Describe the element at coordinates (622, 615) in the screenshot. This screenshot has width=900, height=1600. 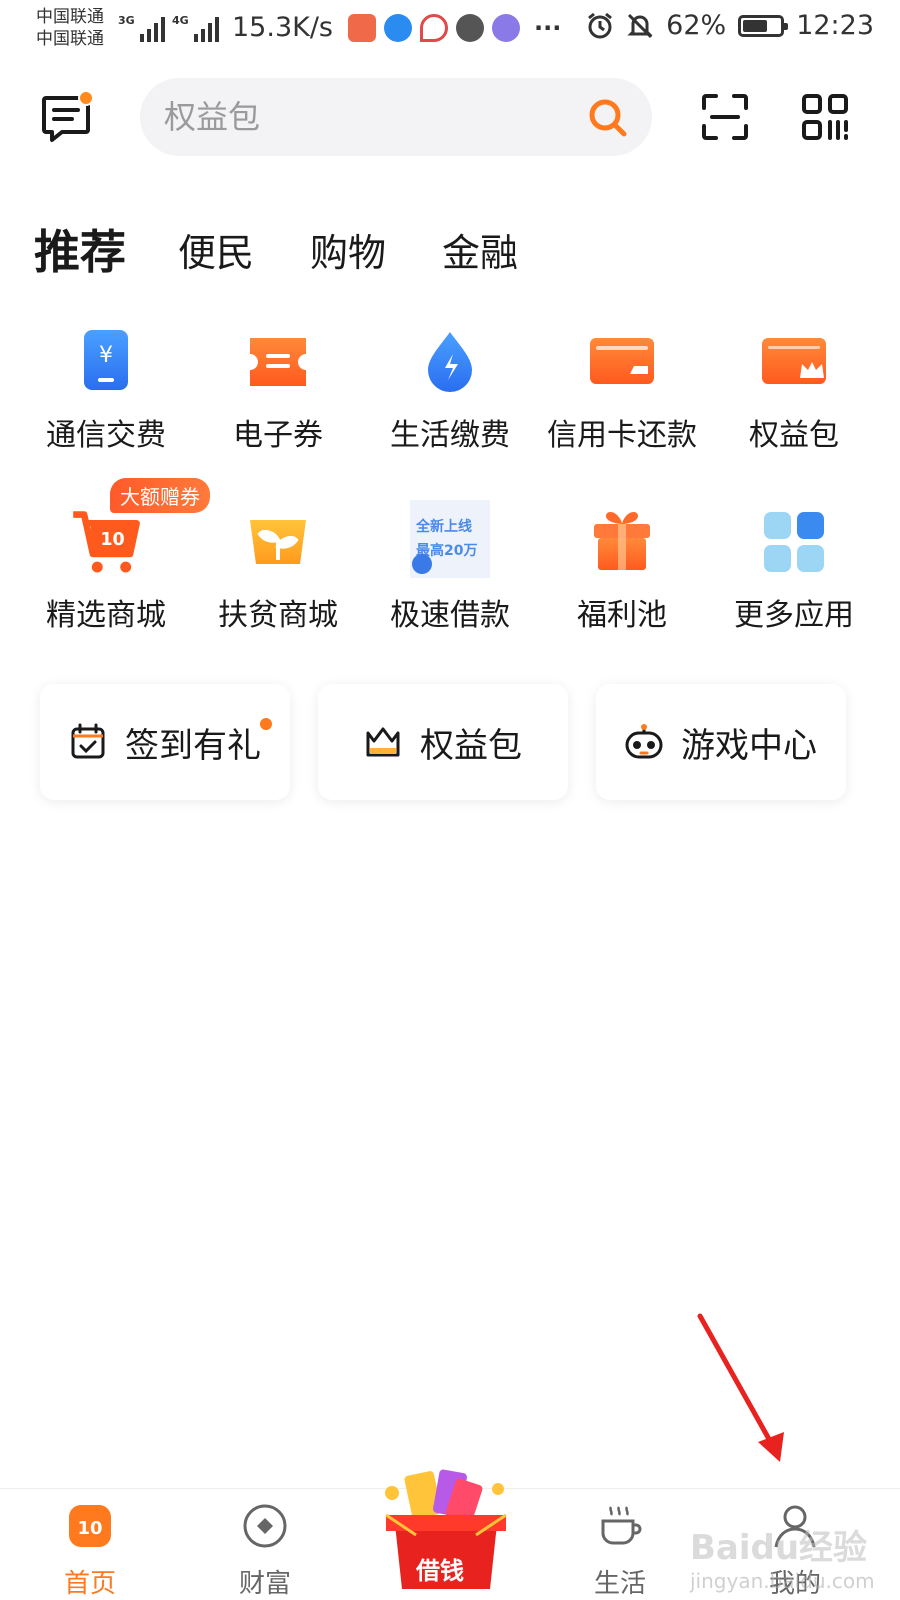
I see `grid-item-label: 福利池` at that location.